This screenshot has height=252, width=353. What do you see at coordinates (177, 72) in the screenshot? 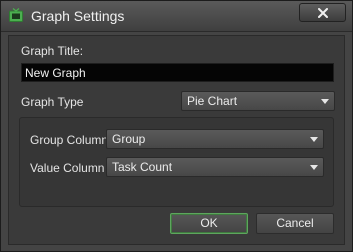
I see `graph-title-input` at bounding box center [177, 72].